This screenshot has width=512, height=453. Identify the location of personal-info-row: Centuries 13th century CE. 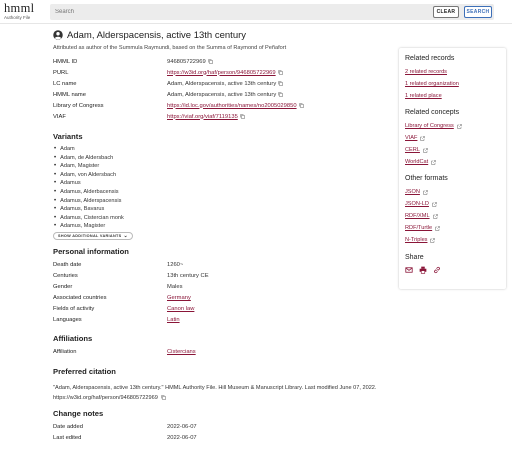
(223, 275).